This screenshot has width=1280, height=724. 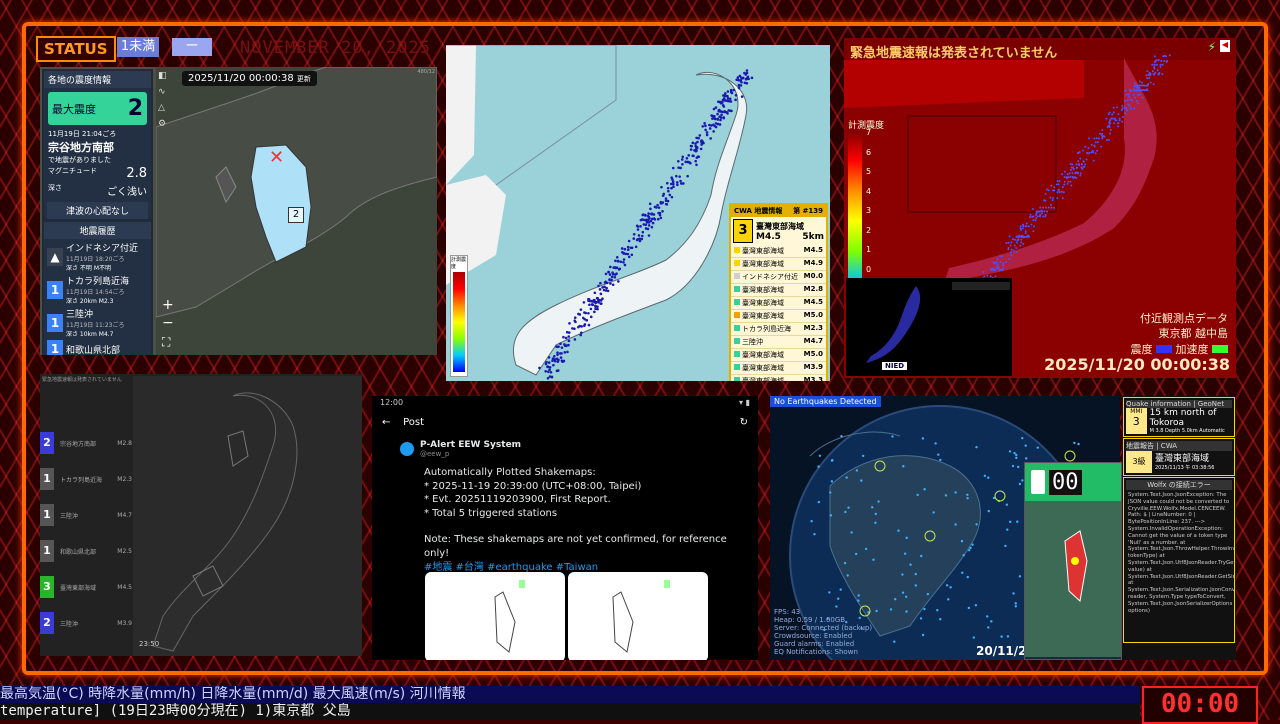 I want to click on cwa-history-item: 臺灣東部海域 M4.9, so click(x=778, y=264).